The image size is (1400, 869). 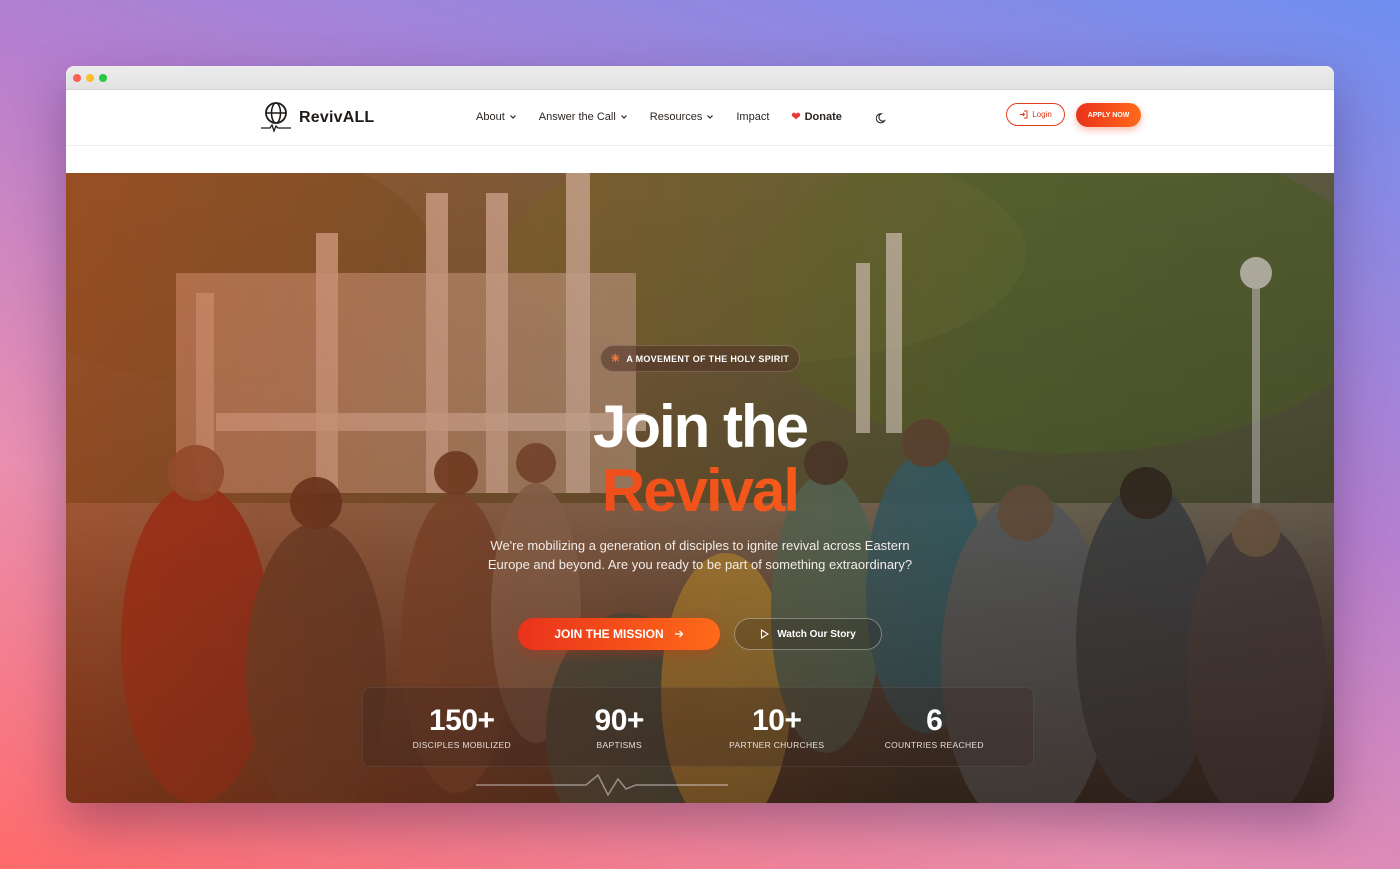 I want to click on login-button: Login, so click(x=1035, y=114).